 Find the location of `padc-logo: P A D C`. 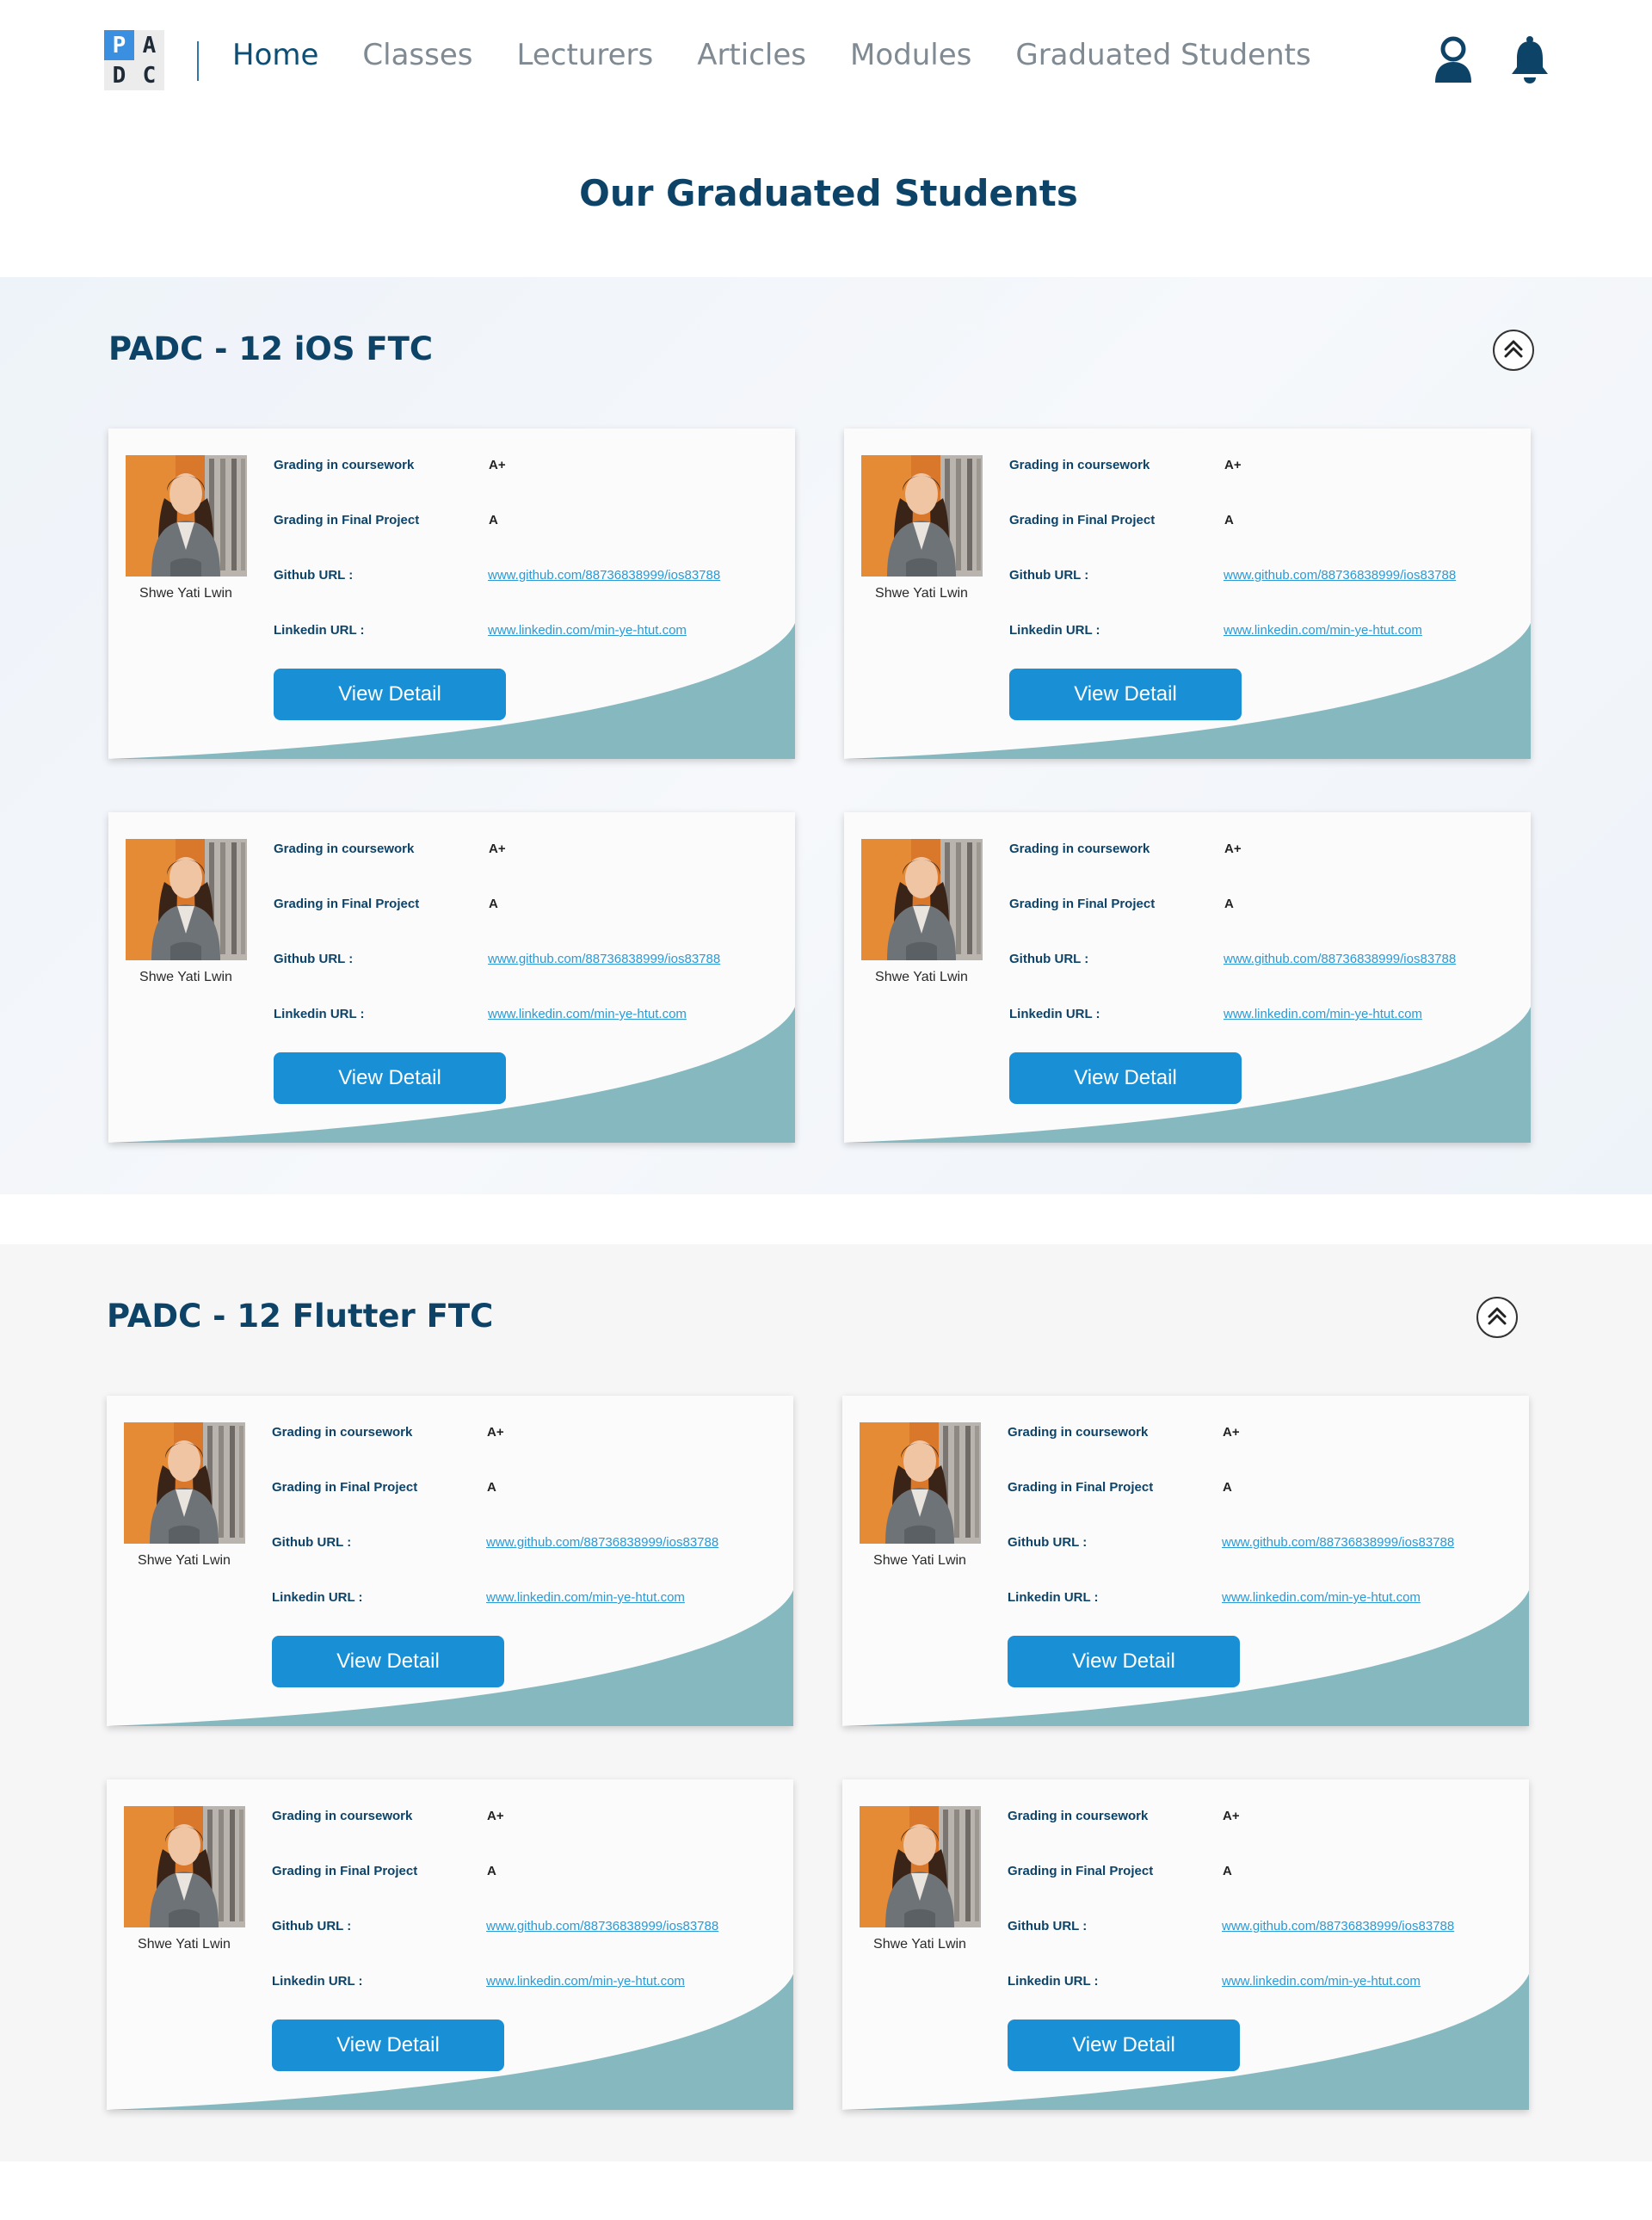

padc-logo: P A D C is located at coordinates (134, 60).